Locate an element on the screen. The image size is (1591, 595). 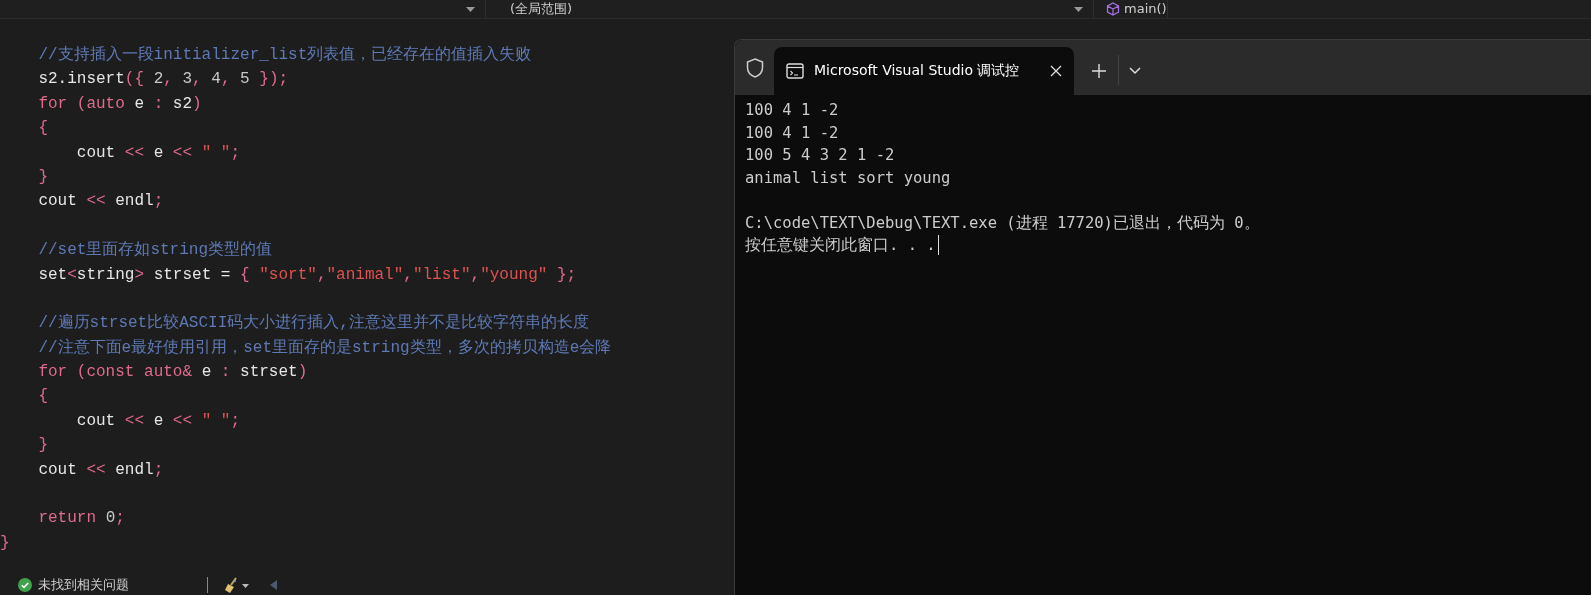
code-line: //支持插入一段initializer_list列表值，已经存在的值插入失败 is located at coordinates (284, 55).